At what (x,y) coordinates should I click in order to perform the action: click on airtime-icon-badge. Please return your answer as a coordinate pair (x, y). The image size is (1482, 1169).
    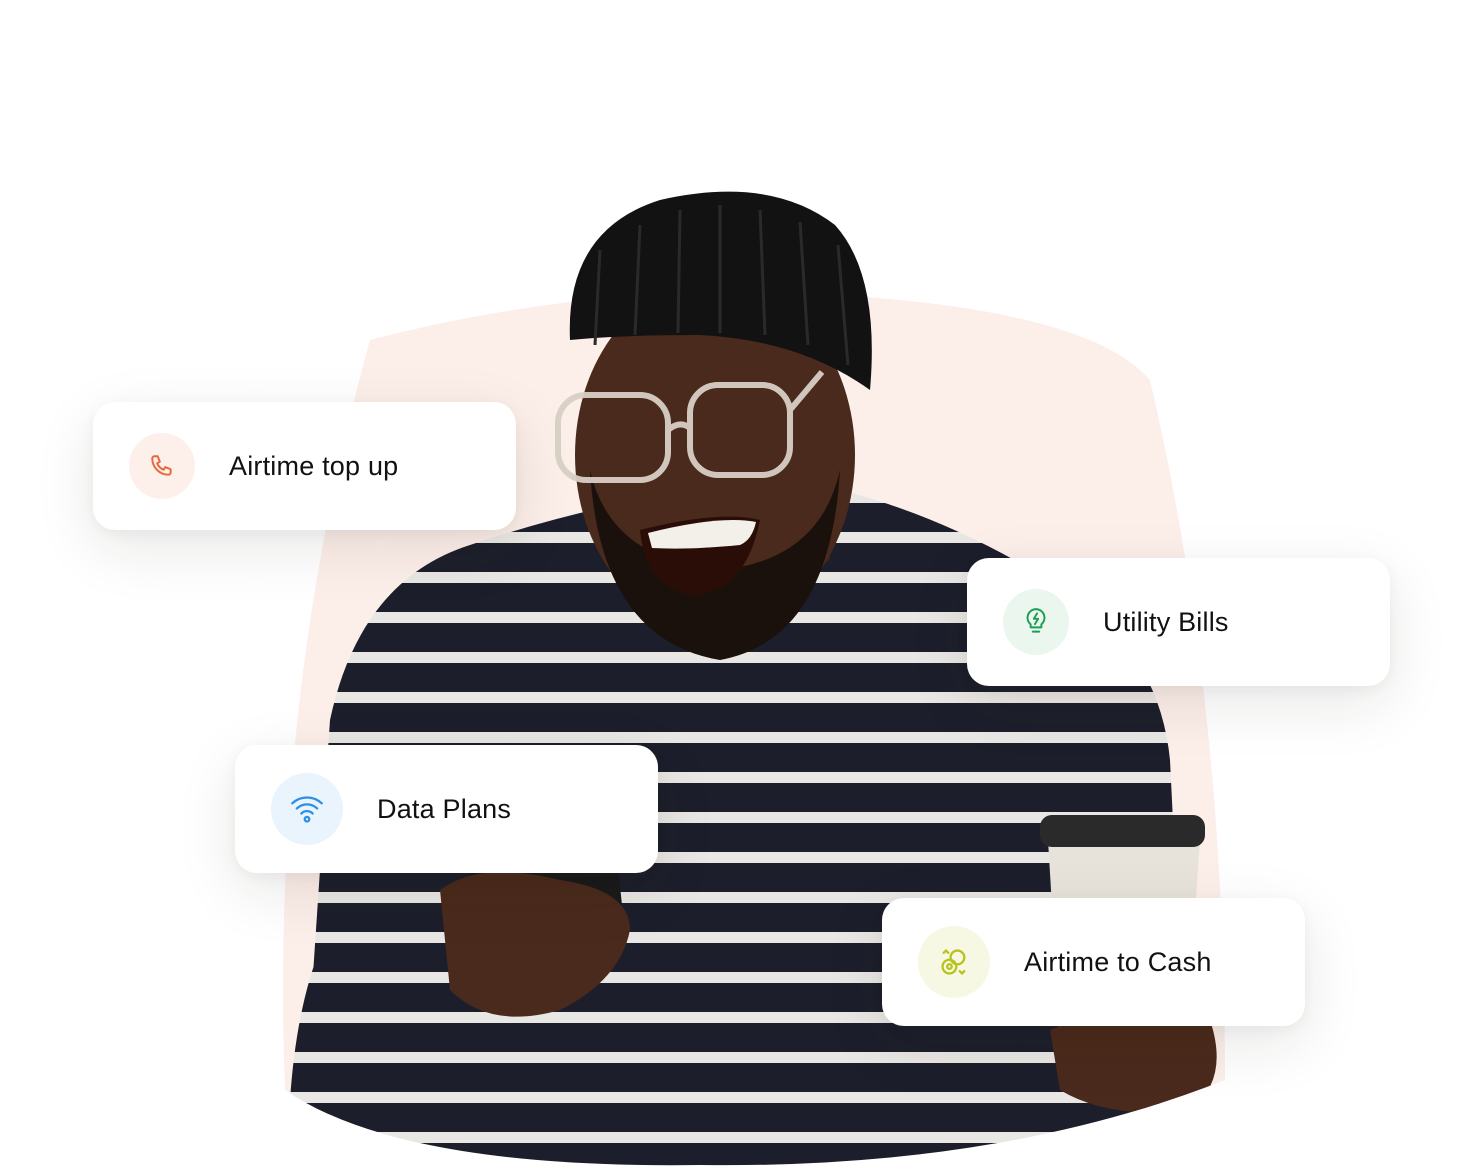
    Looking at the image, I should click on (162, 466).